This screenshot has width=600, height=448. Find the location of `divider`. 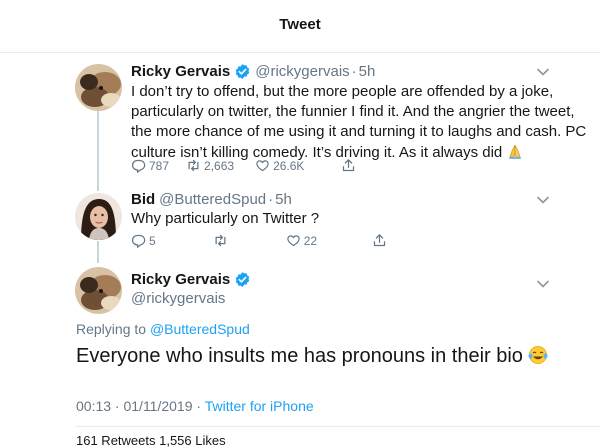

divider is located at coordinates (338, 426).